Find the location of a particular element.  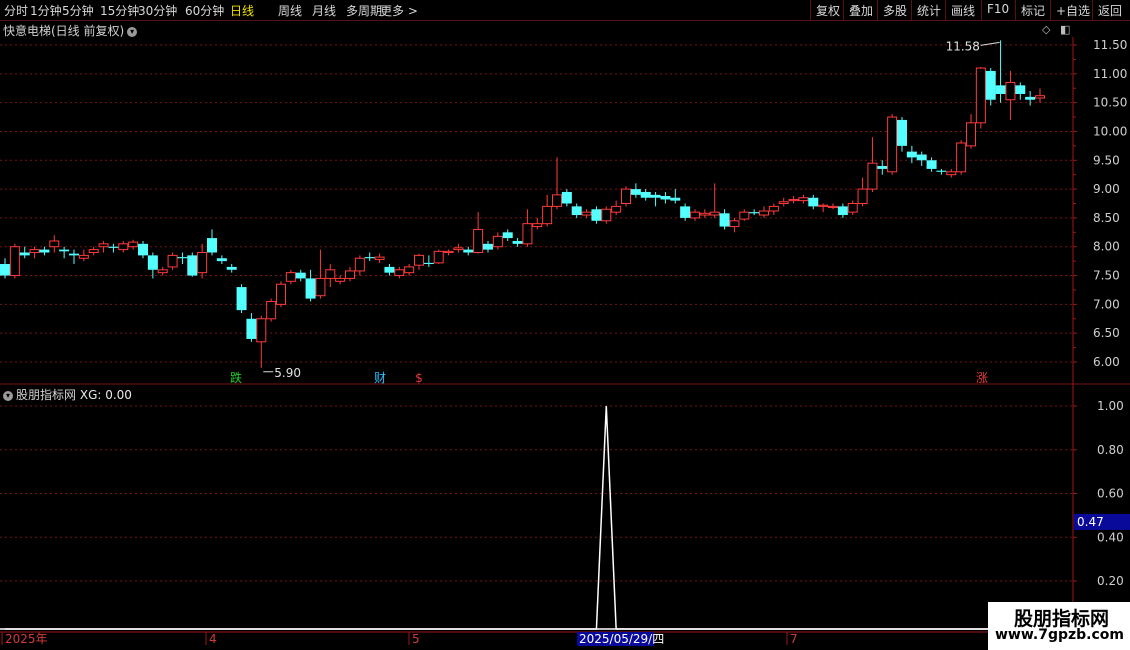

date-label: 4 is located at coordinates (213, 639).